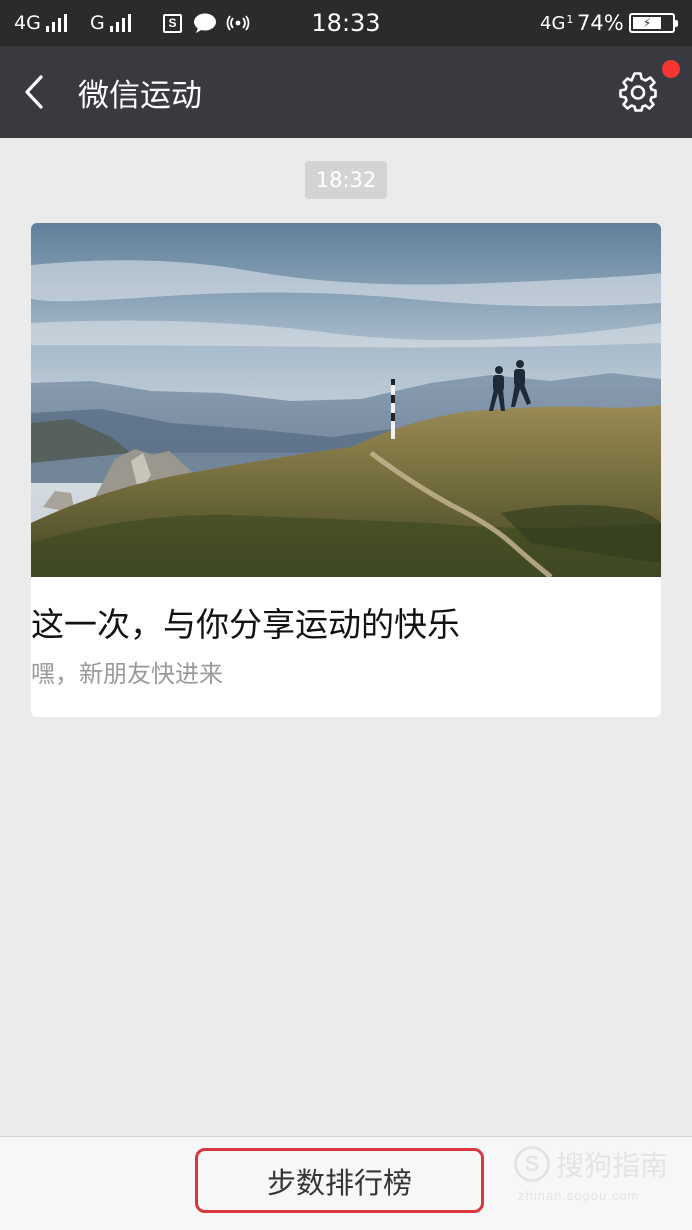 This screenshot has height=1230, width=692. Describe the element at coordinates (346, 180) in the screenshot. I see `message-timestamp: 18:32` at that location.